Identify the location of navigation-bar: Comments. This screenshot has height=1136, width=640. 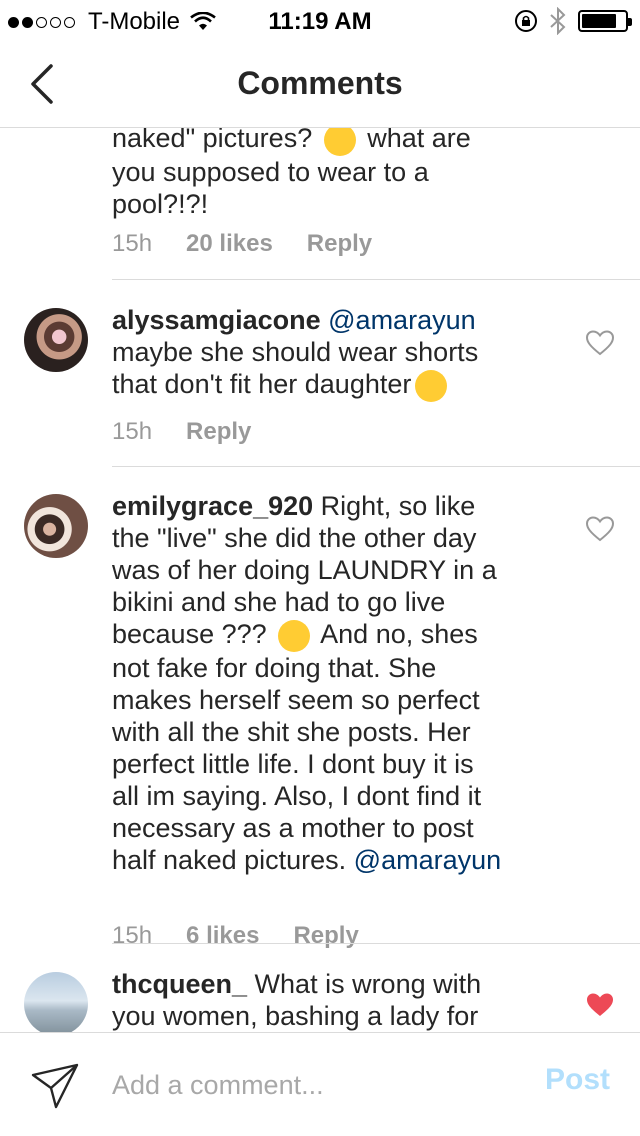
(320, 84).